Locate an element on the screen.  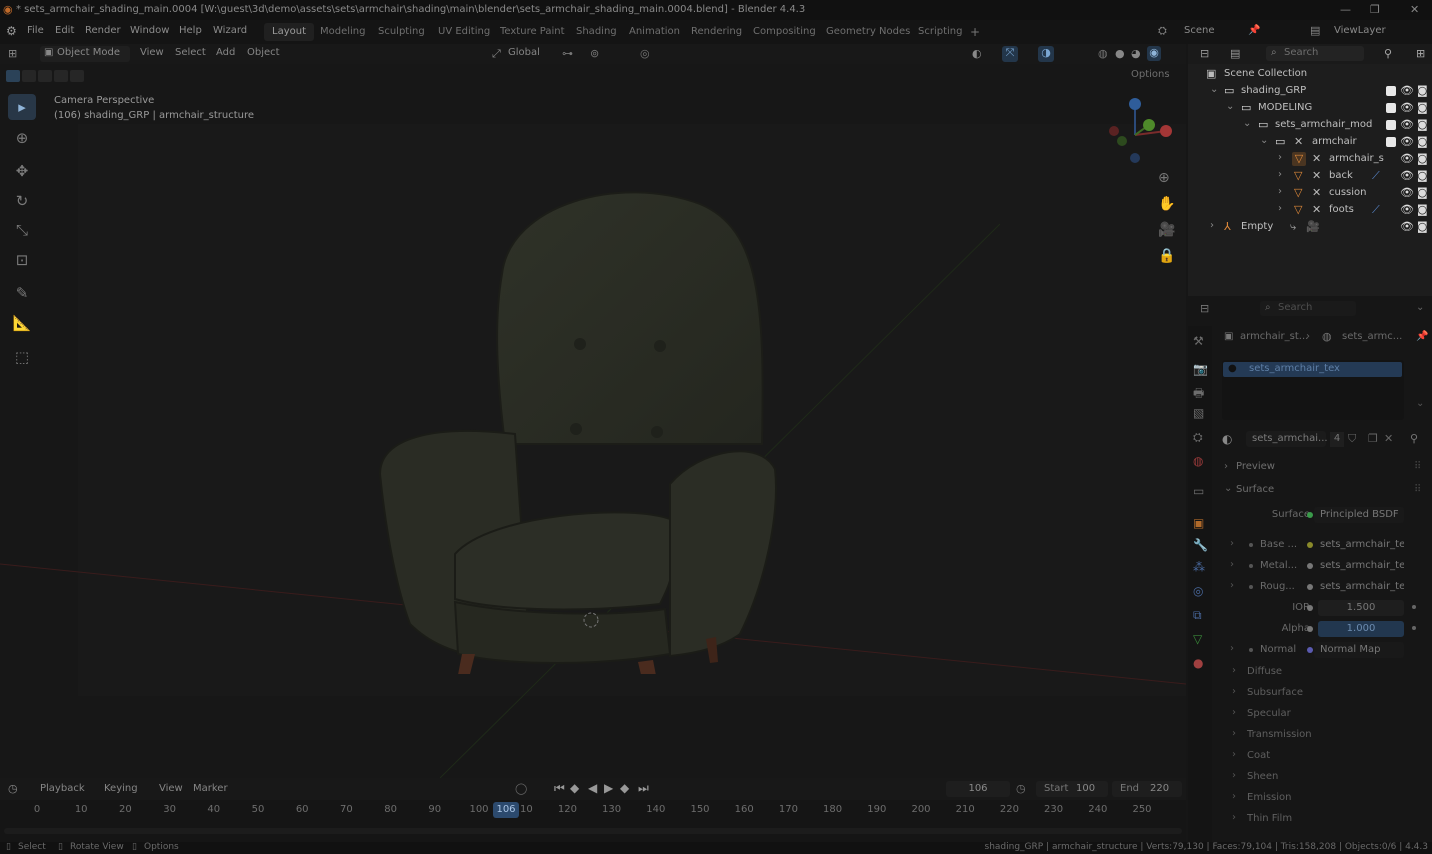
tab-uv-editing: UV Editing is located at coordinates (464, 32).